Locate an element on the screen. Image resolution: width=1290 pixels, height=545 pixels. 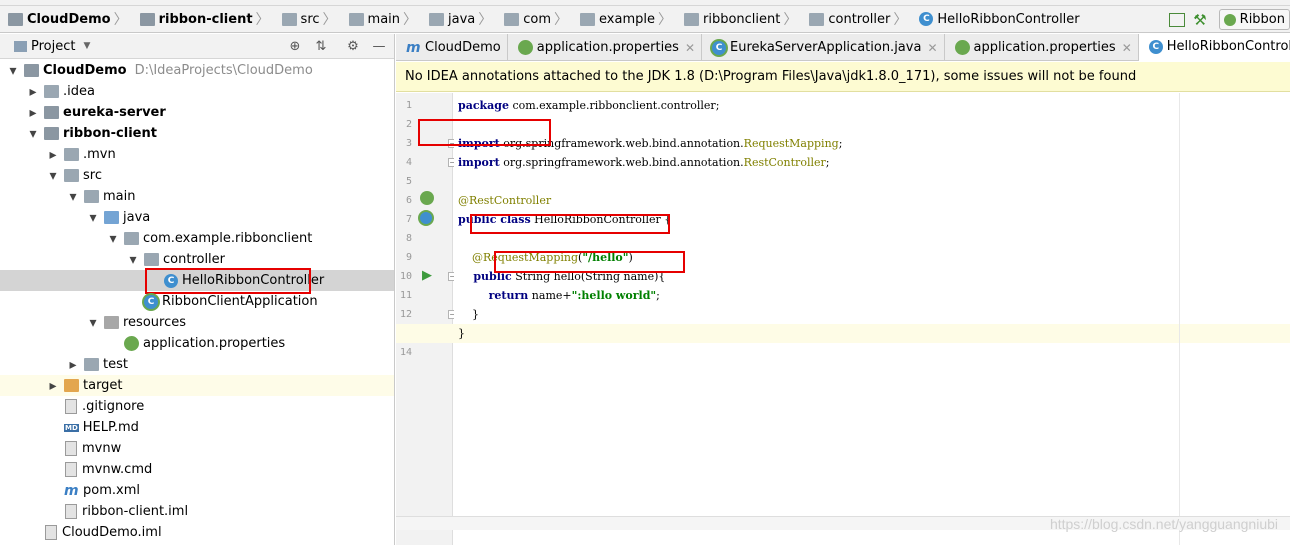
tree-node: mvnw is located at coordinates (197, 448).